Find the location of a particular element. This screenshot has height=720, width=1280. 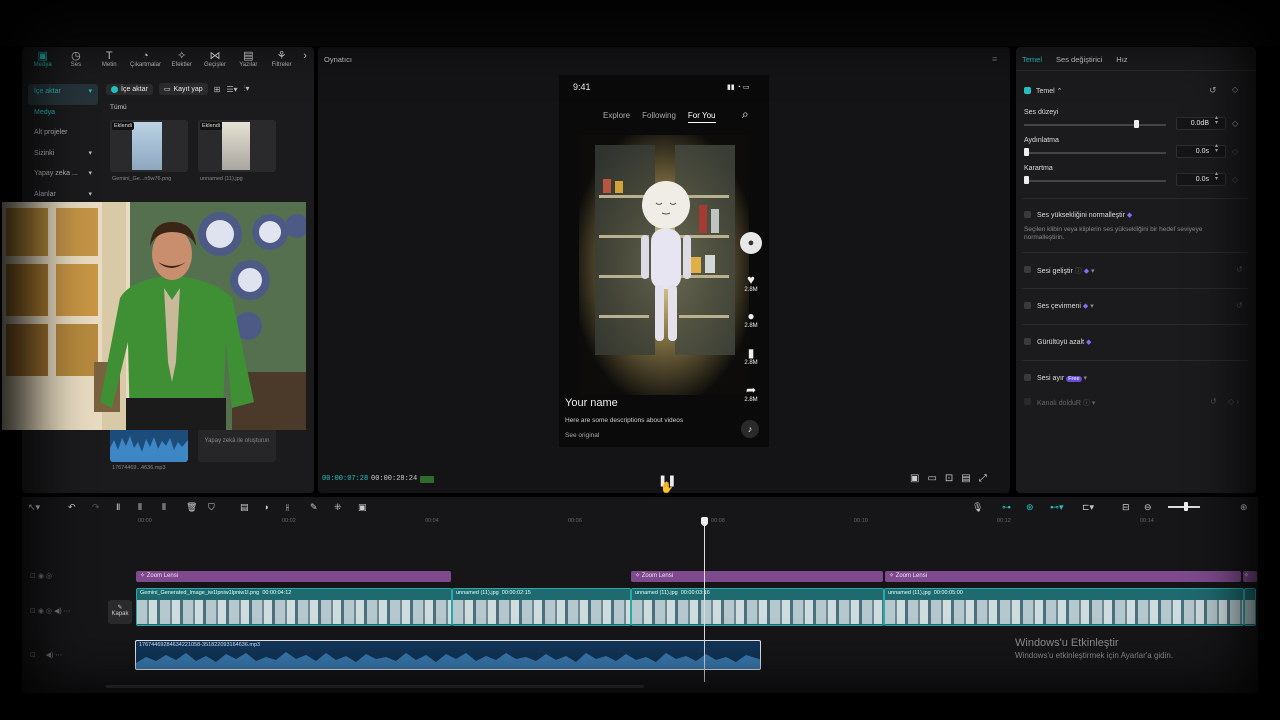

undo-icon: ↶ is located at coordinates (72, 507).